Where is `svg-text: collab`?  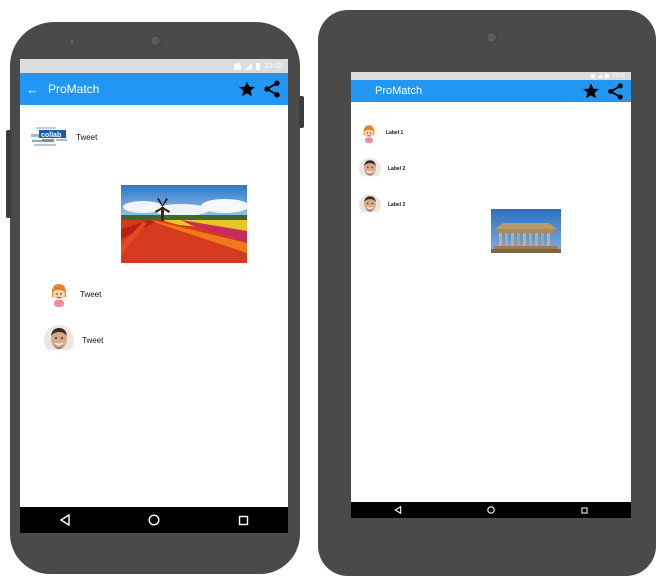 svg-text: collab is located at coordinates (51, 135).